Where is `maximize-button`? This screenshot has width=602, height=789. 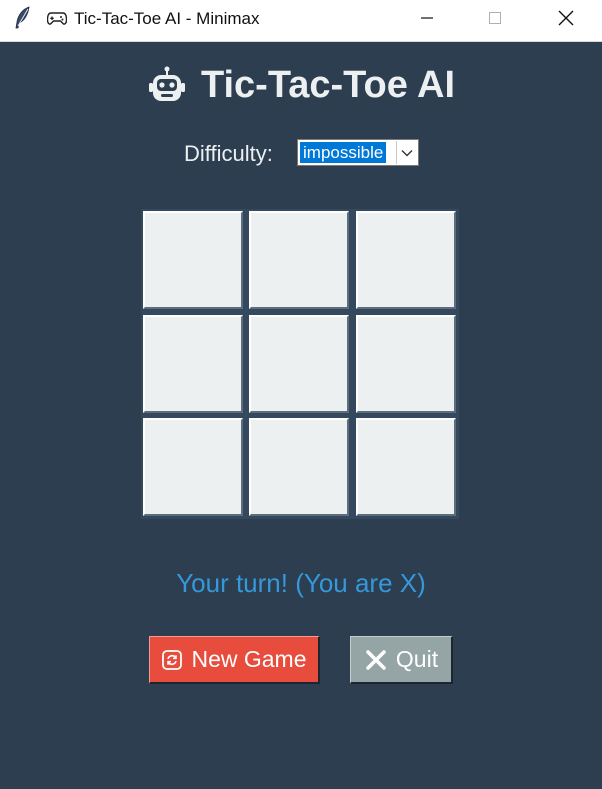
maximize-button is located at coordinates (495, 18).